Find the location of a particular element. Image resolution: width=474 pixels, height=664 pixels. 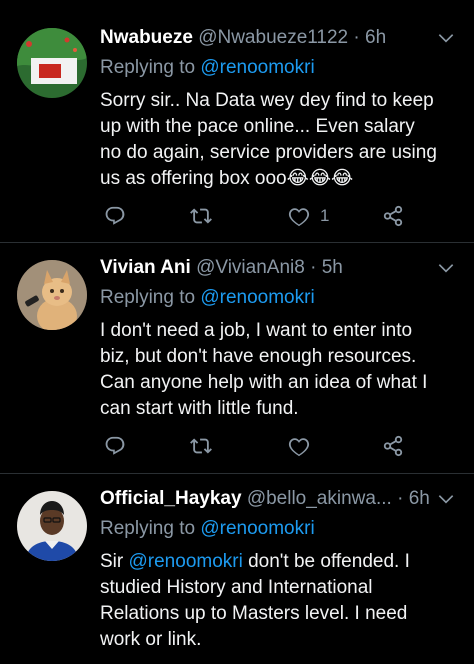

flag-avatar-icon is located at coordinates (52, 63).